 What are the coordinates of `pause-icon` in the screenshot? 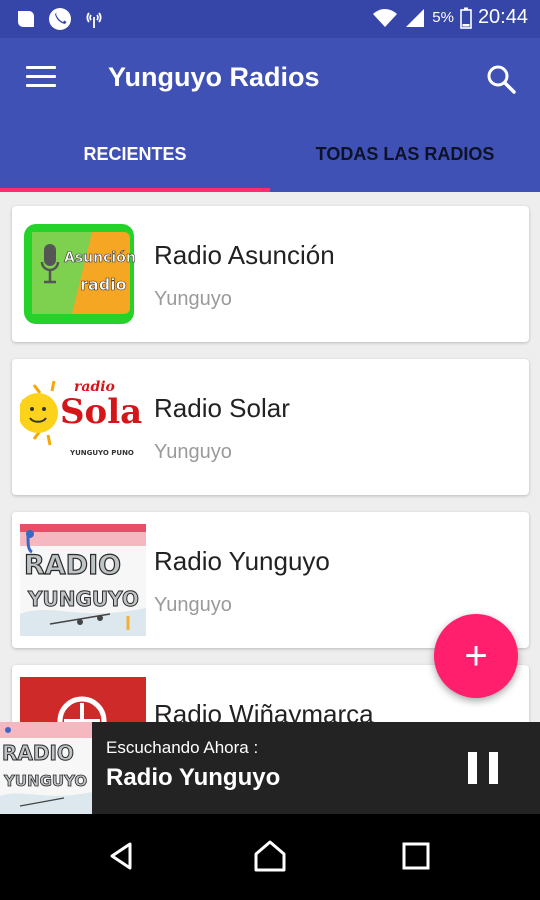 It's located at (483, 768).